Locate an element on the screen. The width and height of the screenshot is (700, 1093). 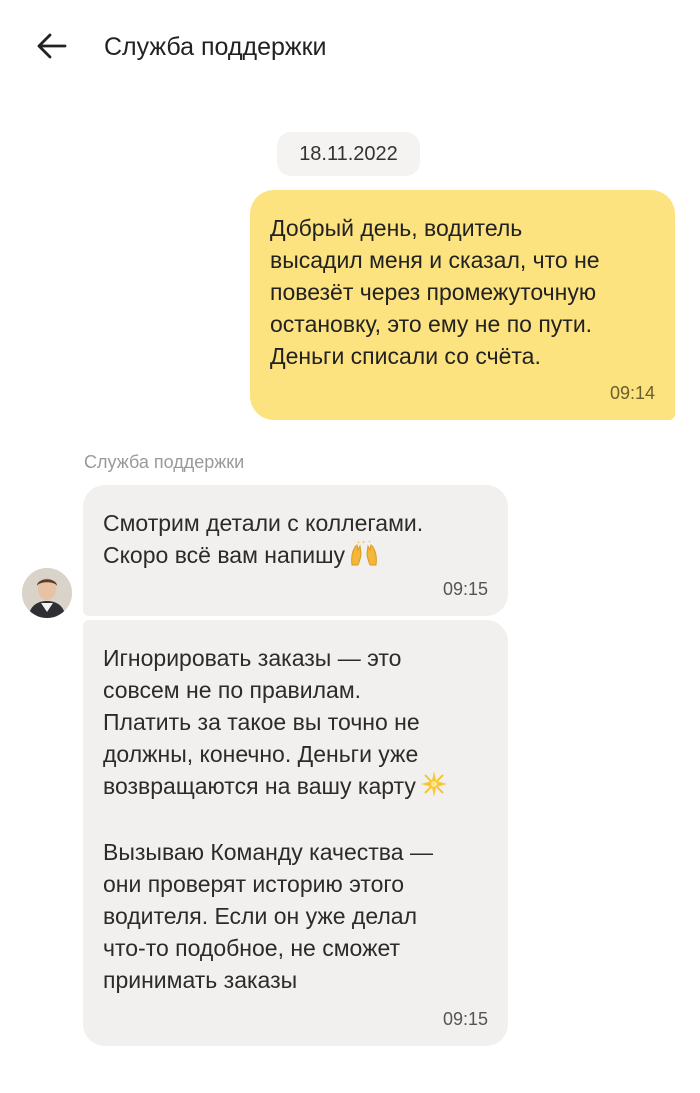
message-time: 09:14 is located at coordinates (632, 393).